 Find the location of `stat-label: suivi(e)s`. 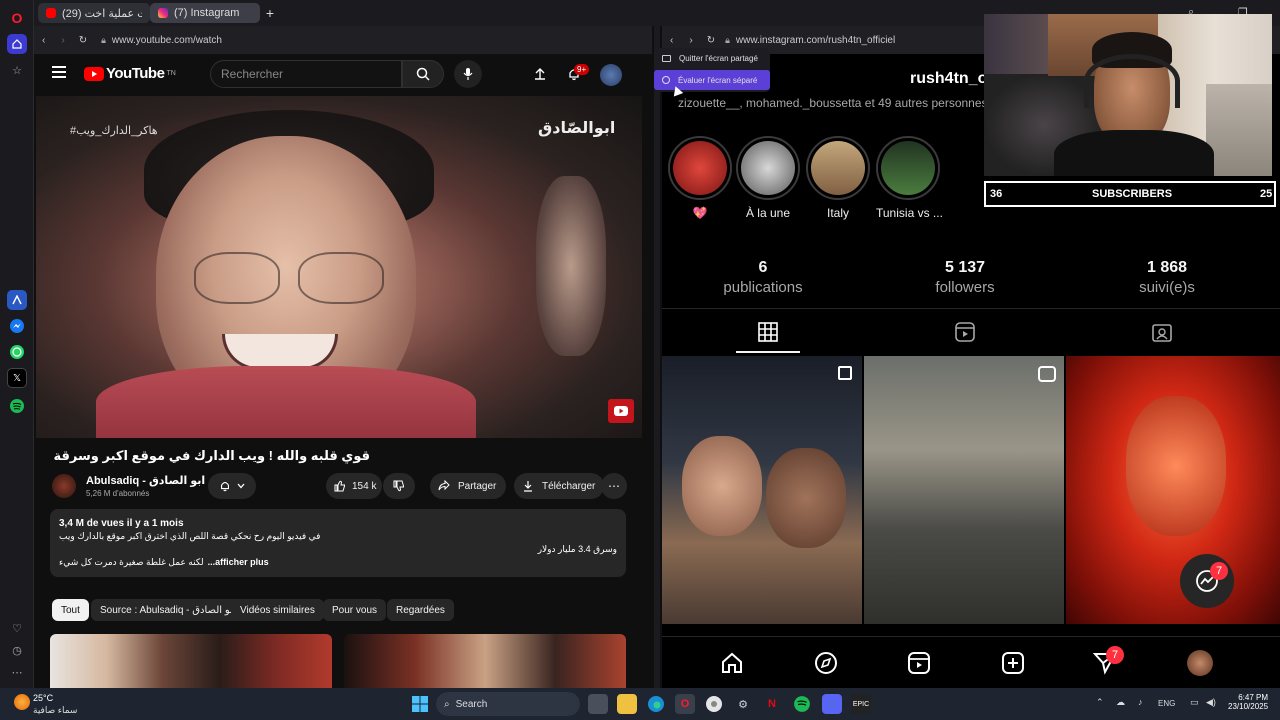

stat-label: suivi(e)s is located at coordinates (1167, 287).